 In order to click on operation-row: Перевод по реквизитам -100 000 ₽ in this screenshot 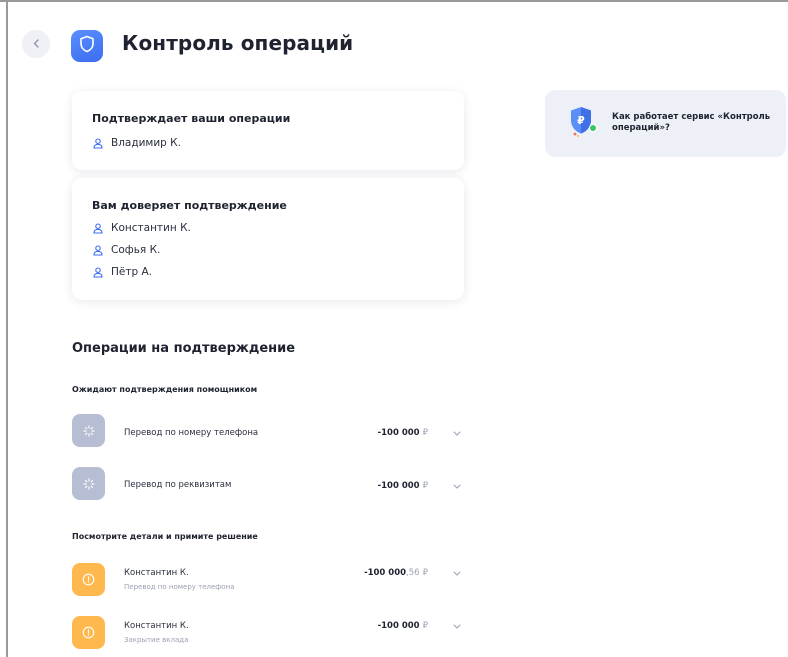, I will do `click(270, 485)`.